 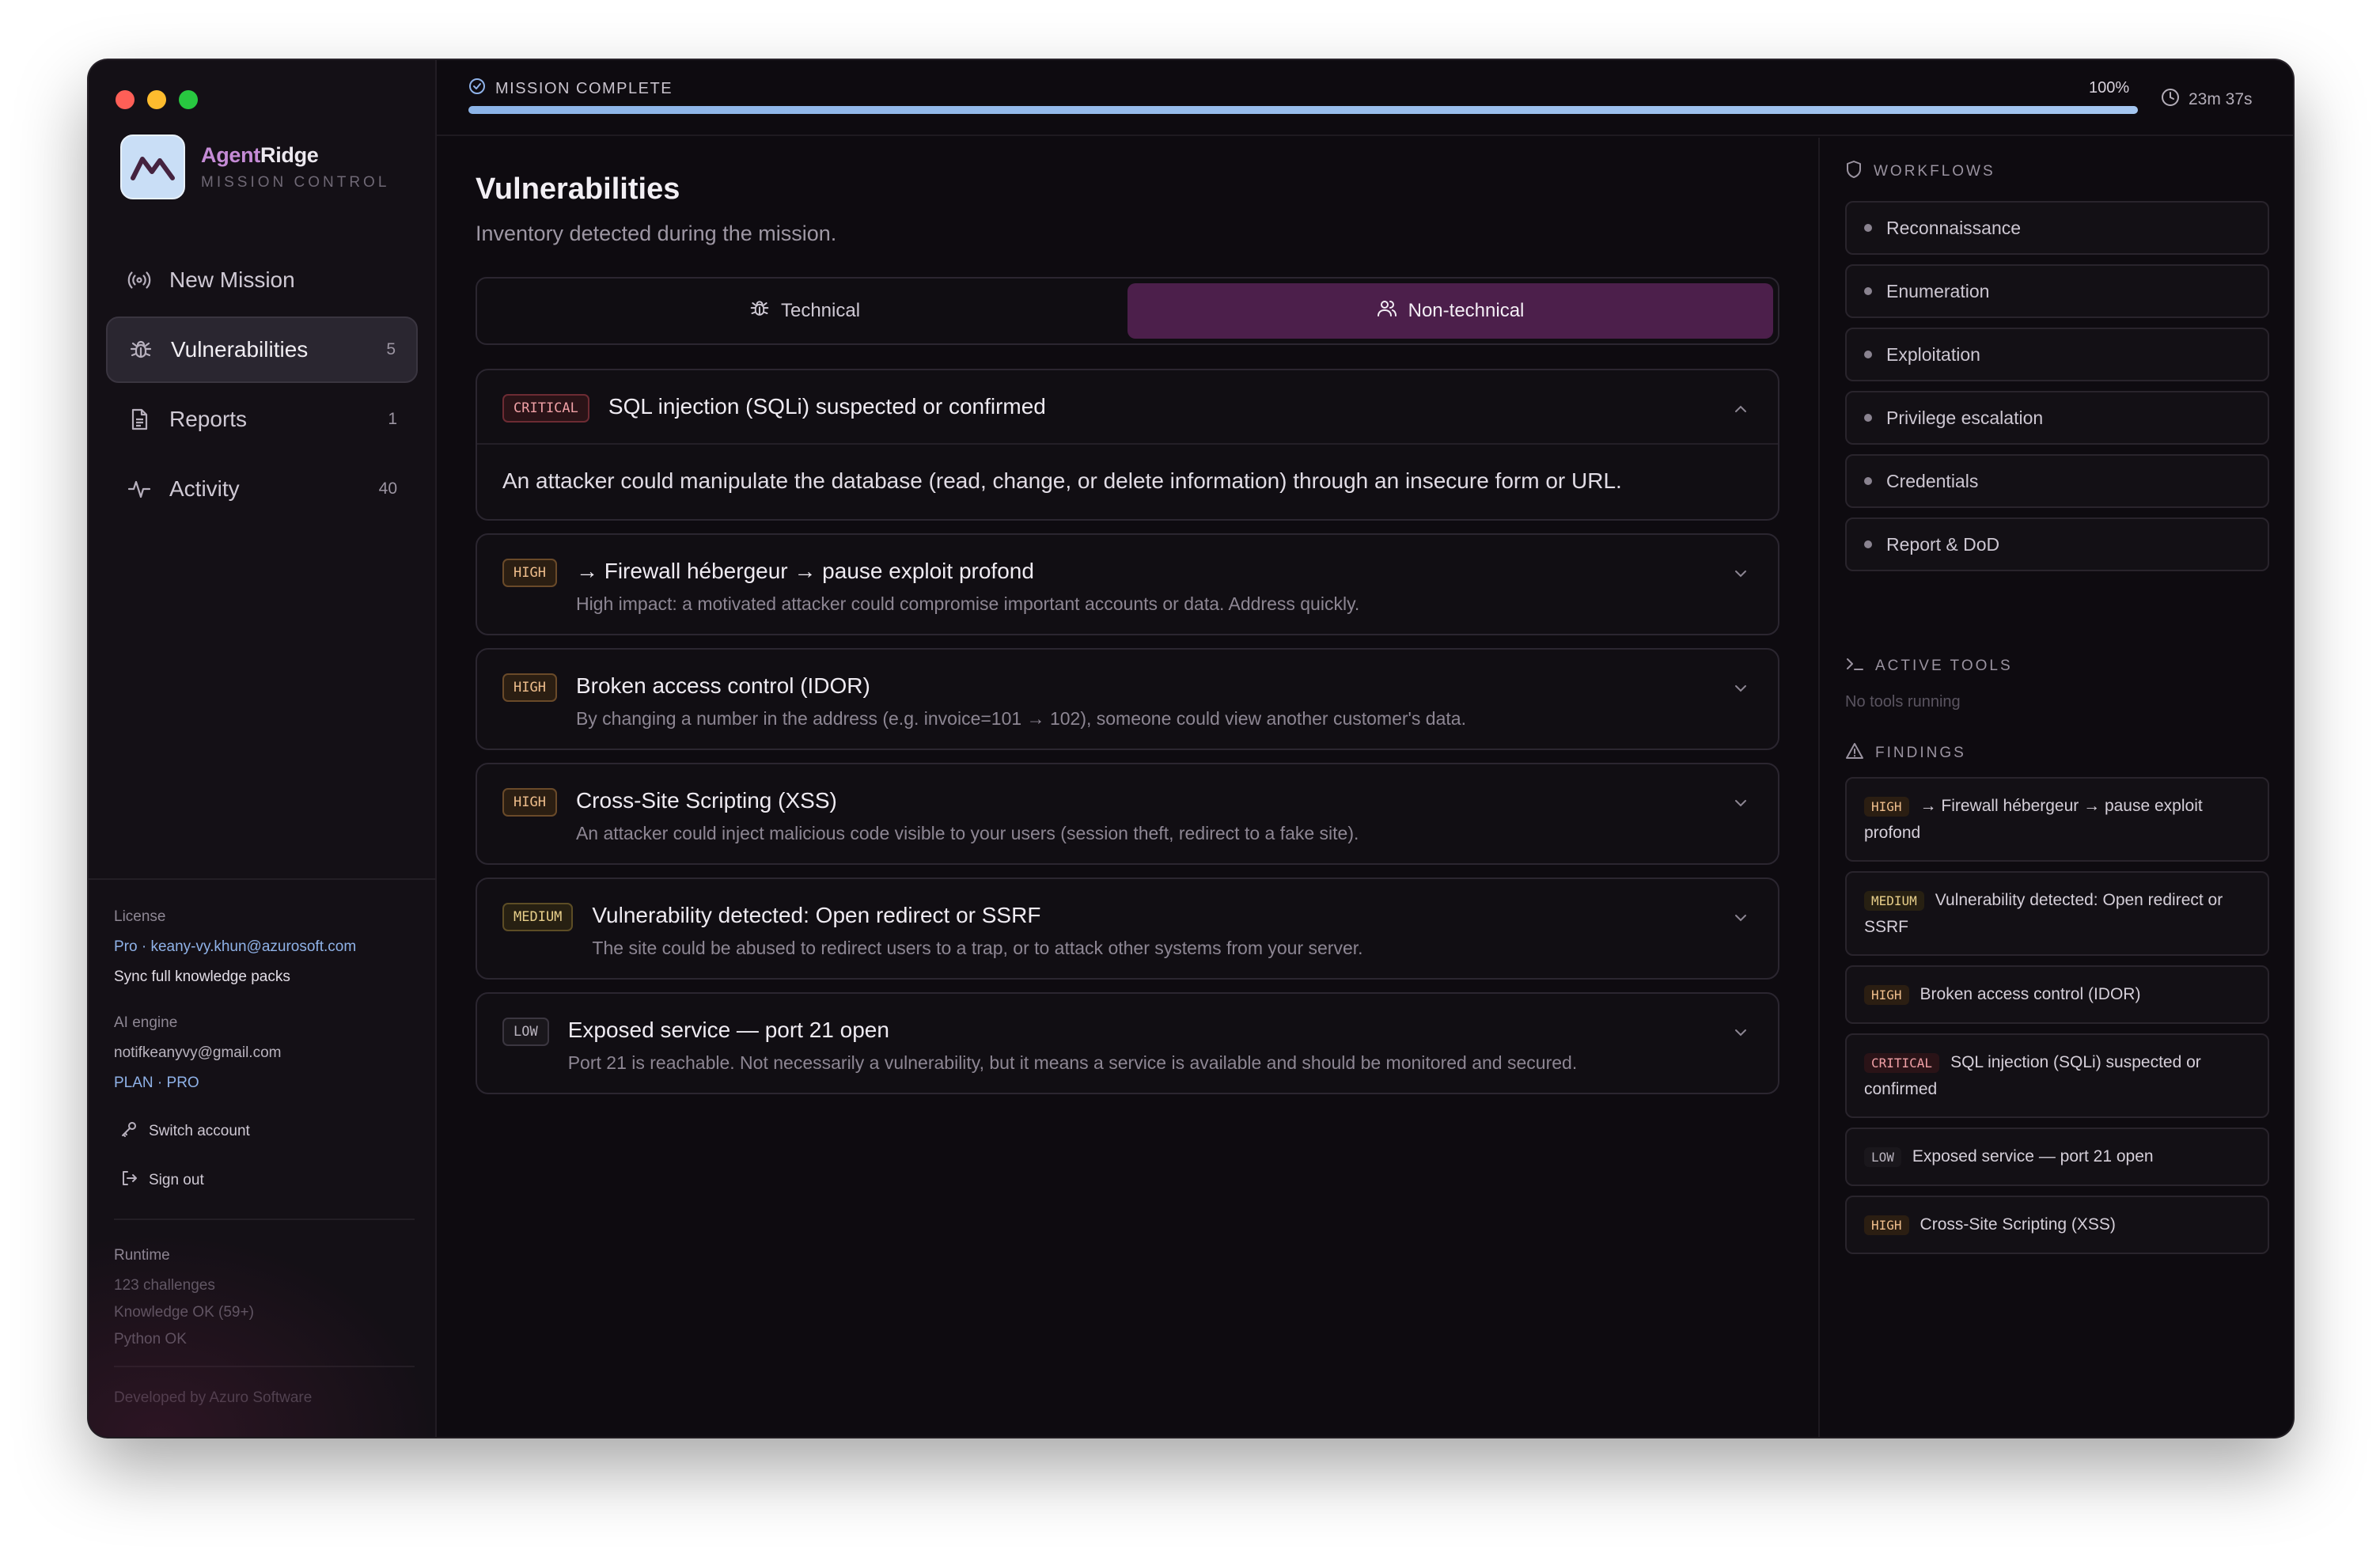 I want to click on window-controls, so click(x=157, y=99).